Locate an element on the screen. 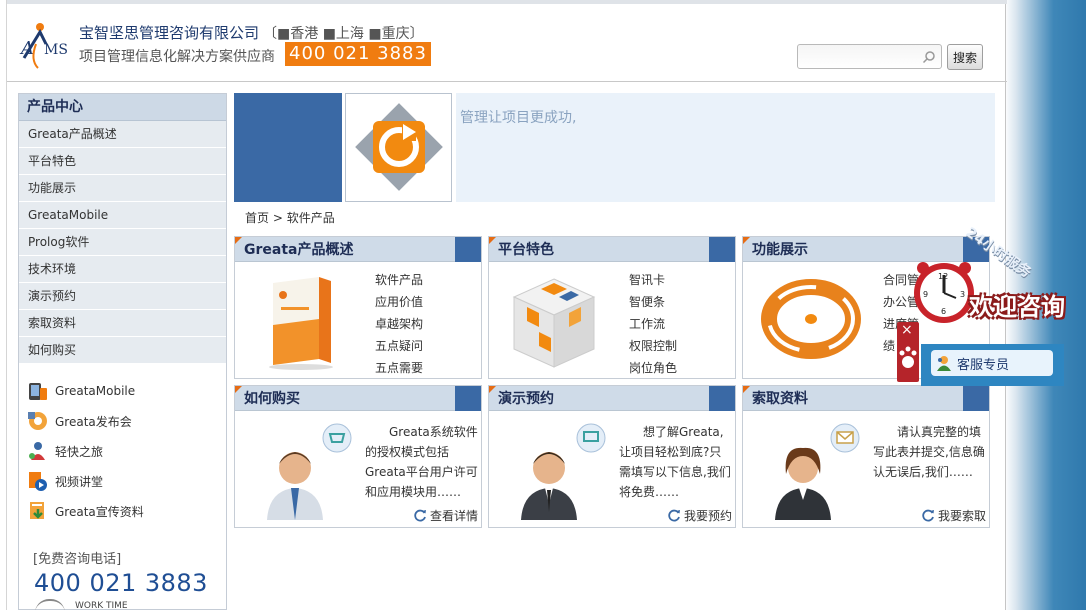  card-links: 软件产品 应用价值 卓越架构 五点疑问 五点需要 is located at coordinates (399, 324).